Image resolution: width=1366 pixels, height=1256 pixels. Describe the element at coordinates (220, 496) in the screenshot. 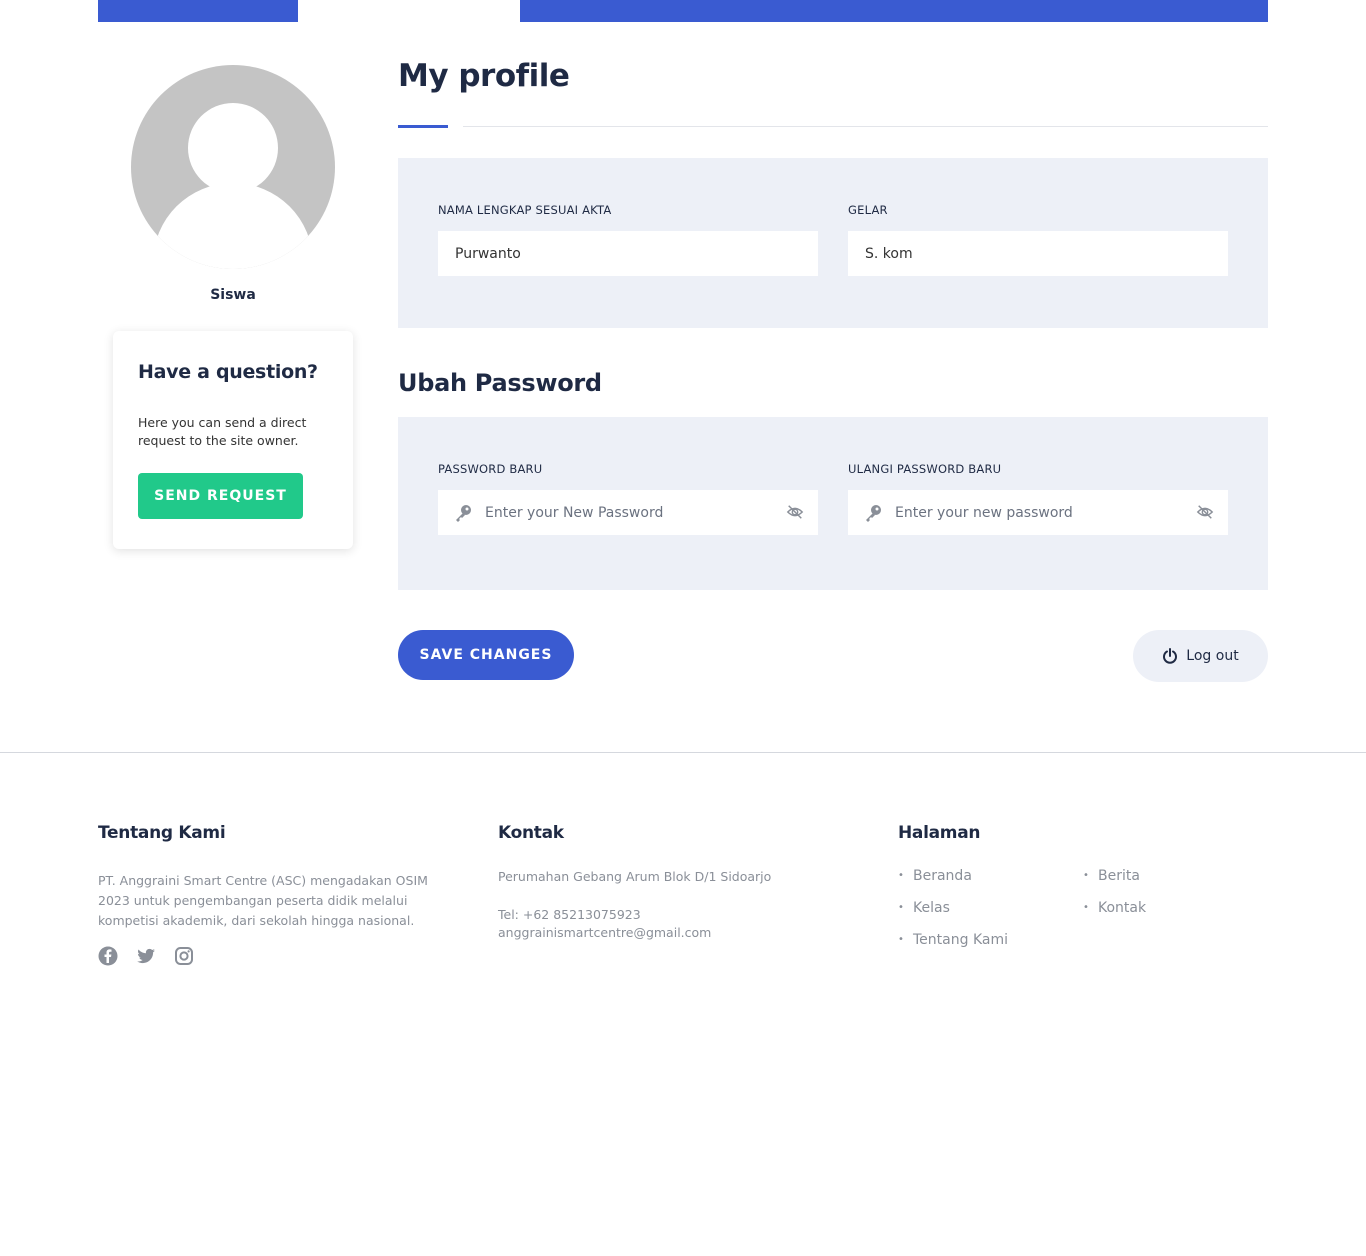

I see `send-request-button: SEND REQUEST` at that location.